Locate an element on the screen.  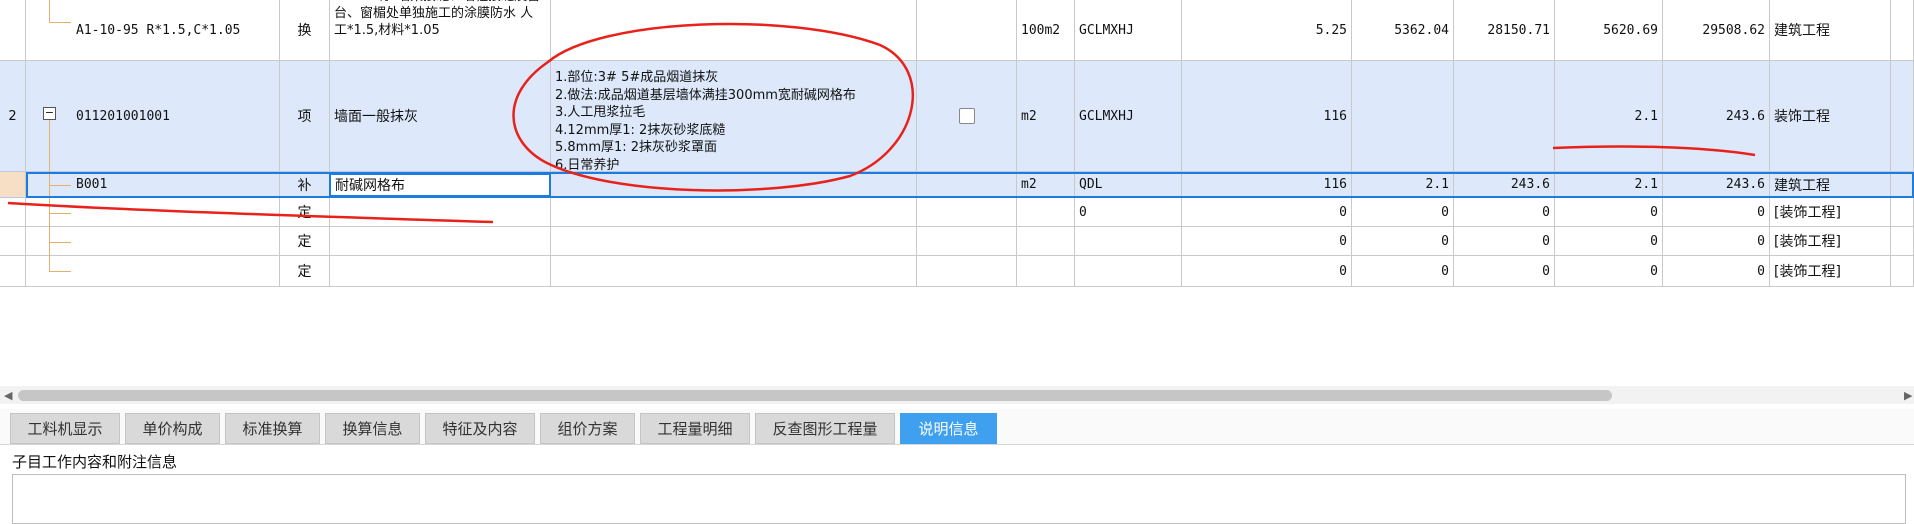
type-cell: 项 is located at coordinates (305, 116).